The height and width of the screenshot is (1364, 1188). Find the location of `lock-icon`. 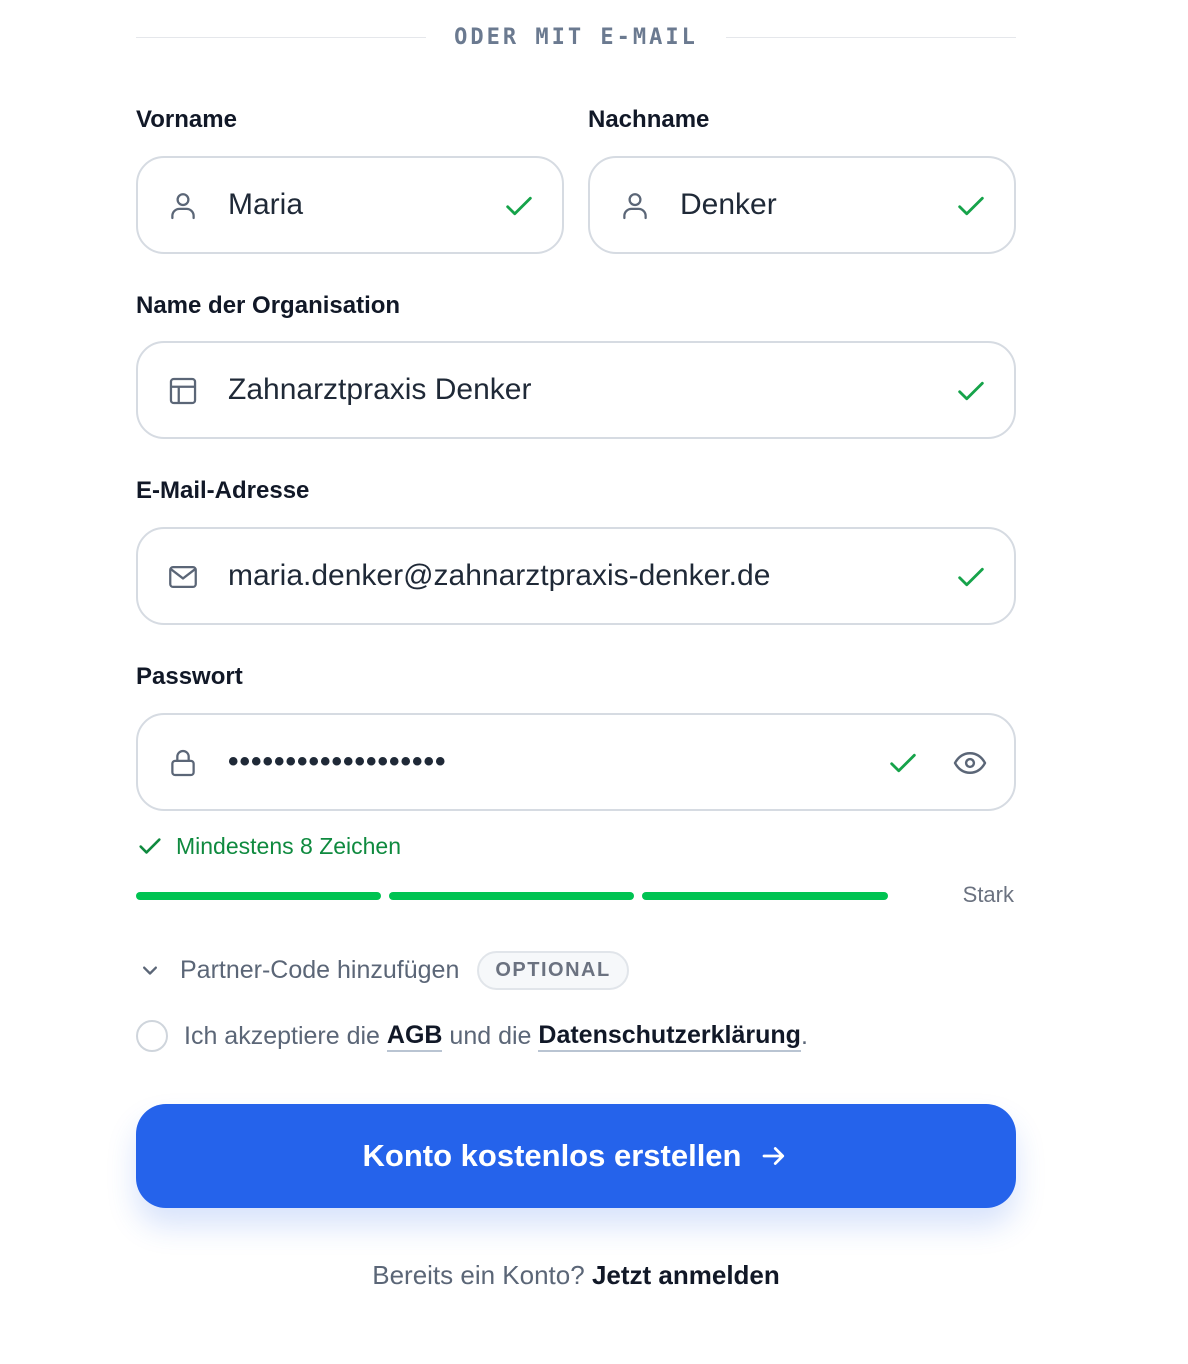

lock-icon is located at coordinates (183, 763).